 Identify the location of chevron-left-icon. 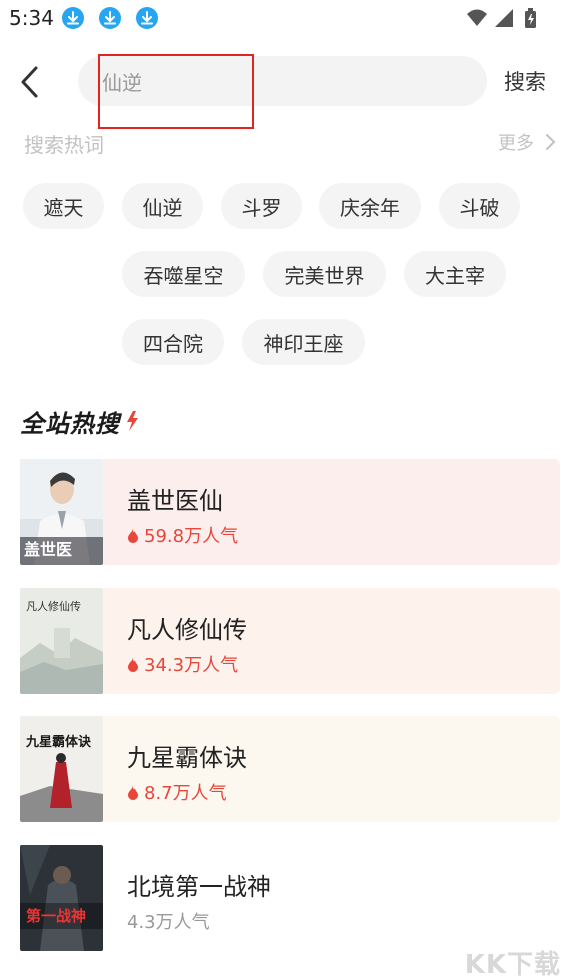
(29, 82).